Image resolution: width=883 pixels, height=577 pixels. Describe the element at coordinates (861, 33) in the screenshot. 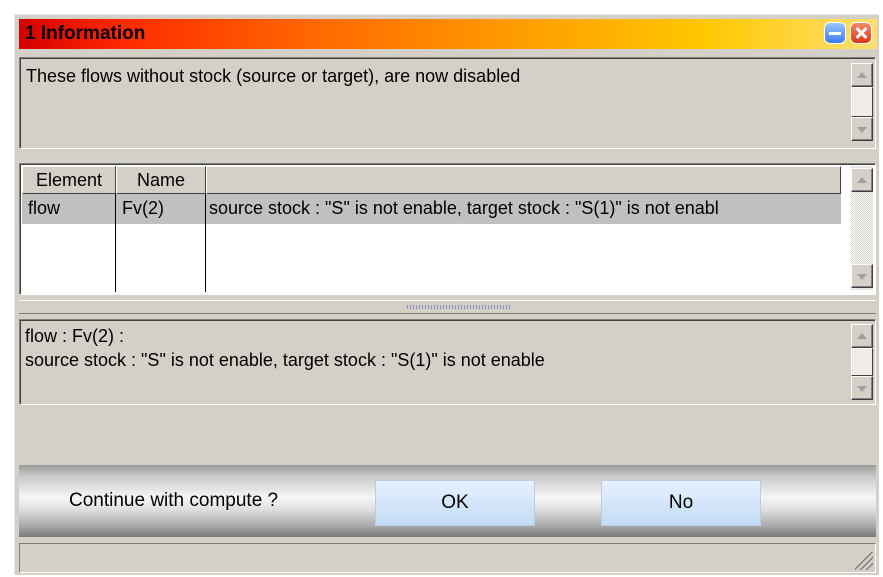

I see `close-icon` at that location.